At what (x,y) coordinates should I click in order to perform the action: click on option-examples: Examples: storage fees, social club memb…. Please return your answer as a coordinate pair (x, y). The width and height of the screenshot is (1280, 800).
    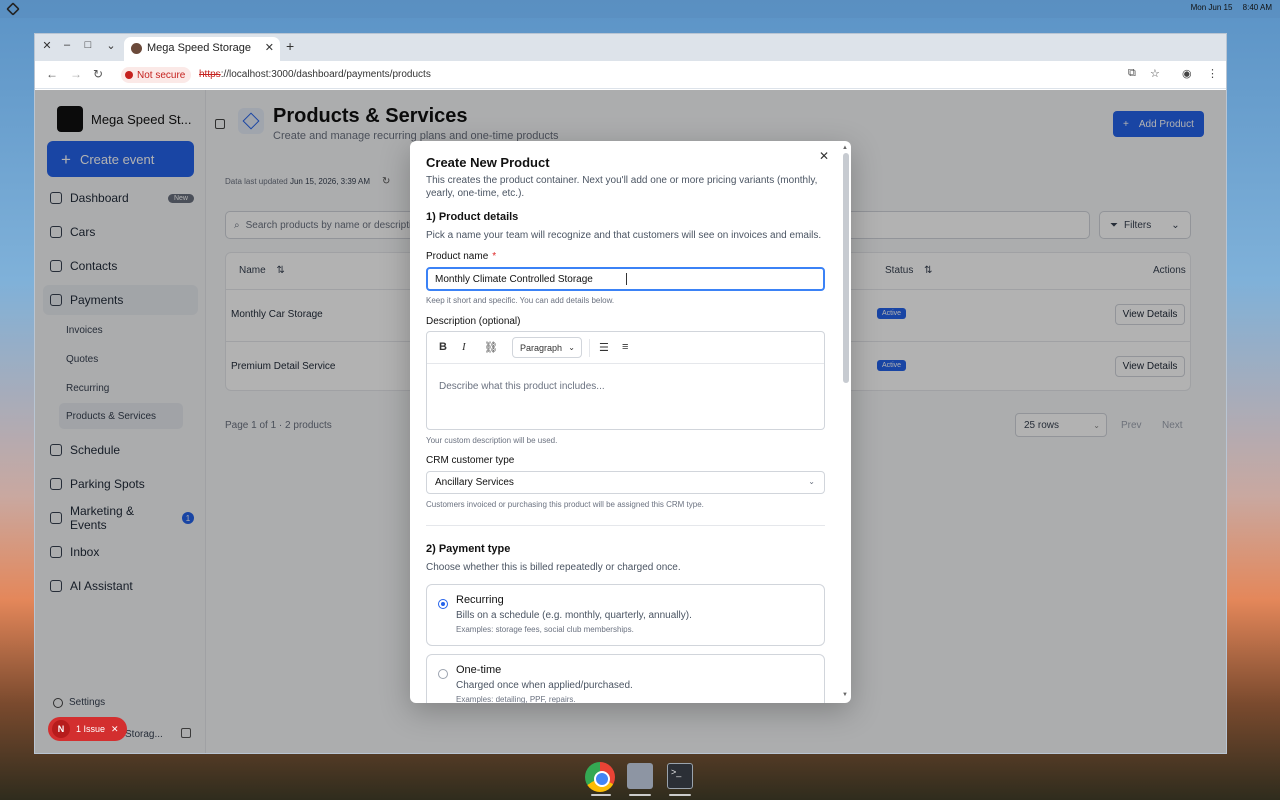
    Looking at the image, I should click on (545, 629).